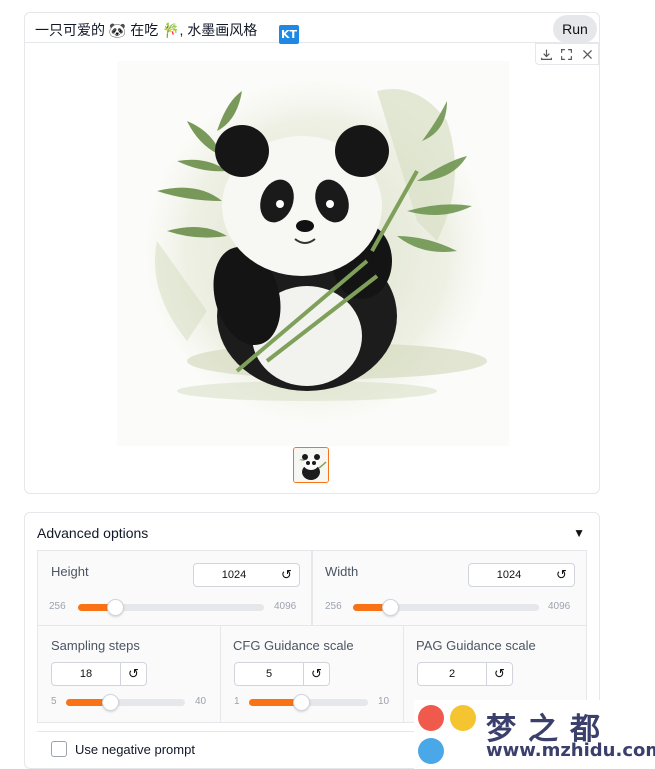 The width and height of the screenshot is (655, 769). I want to click on gallery-thumbnail, so click(311, 465).